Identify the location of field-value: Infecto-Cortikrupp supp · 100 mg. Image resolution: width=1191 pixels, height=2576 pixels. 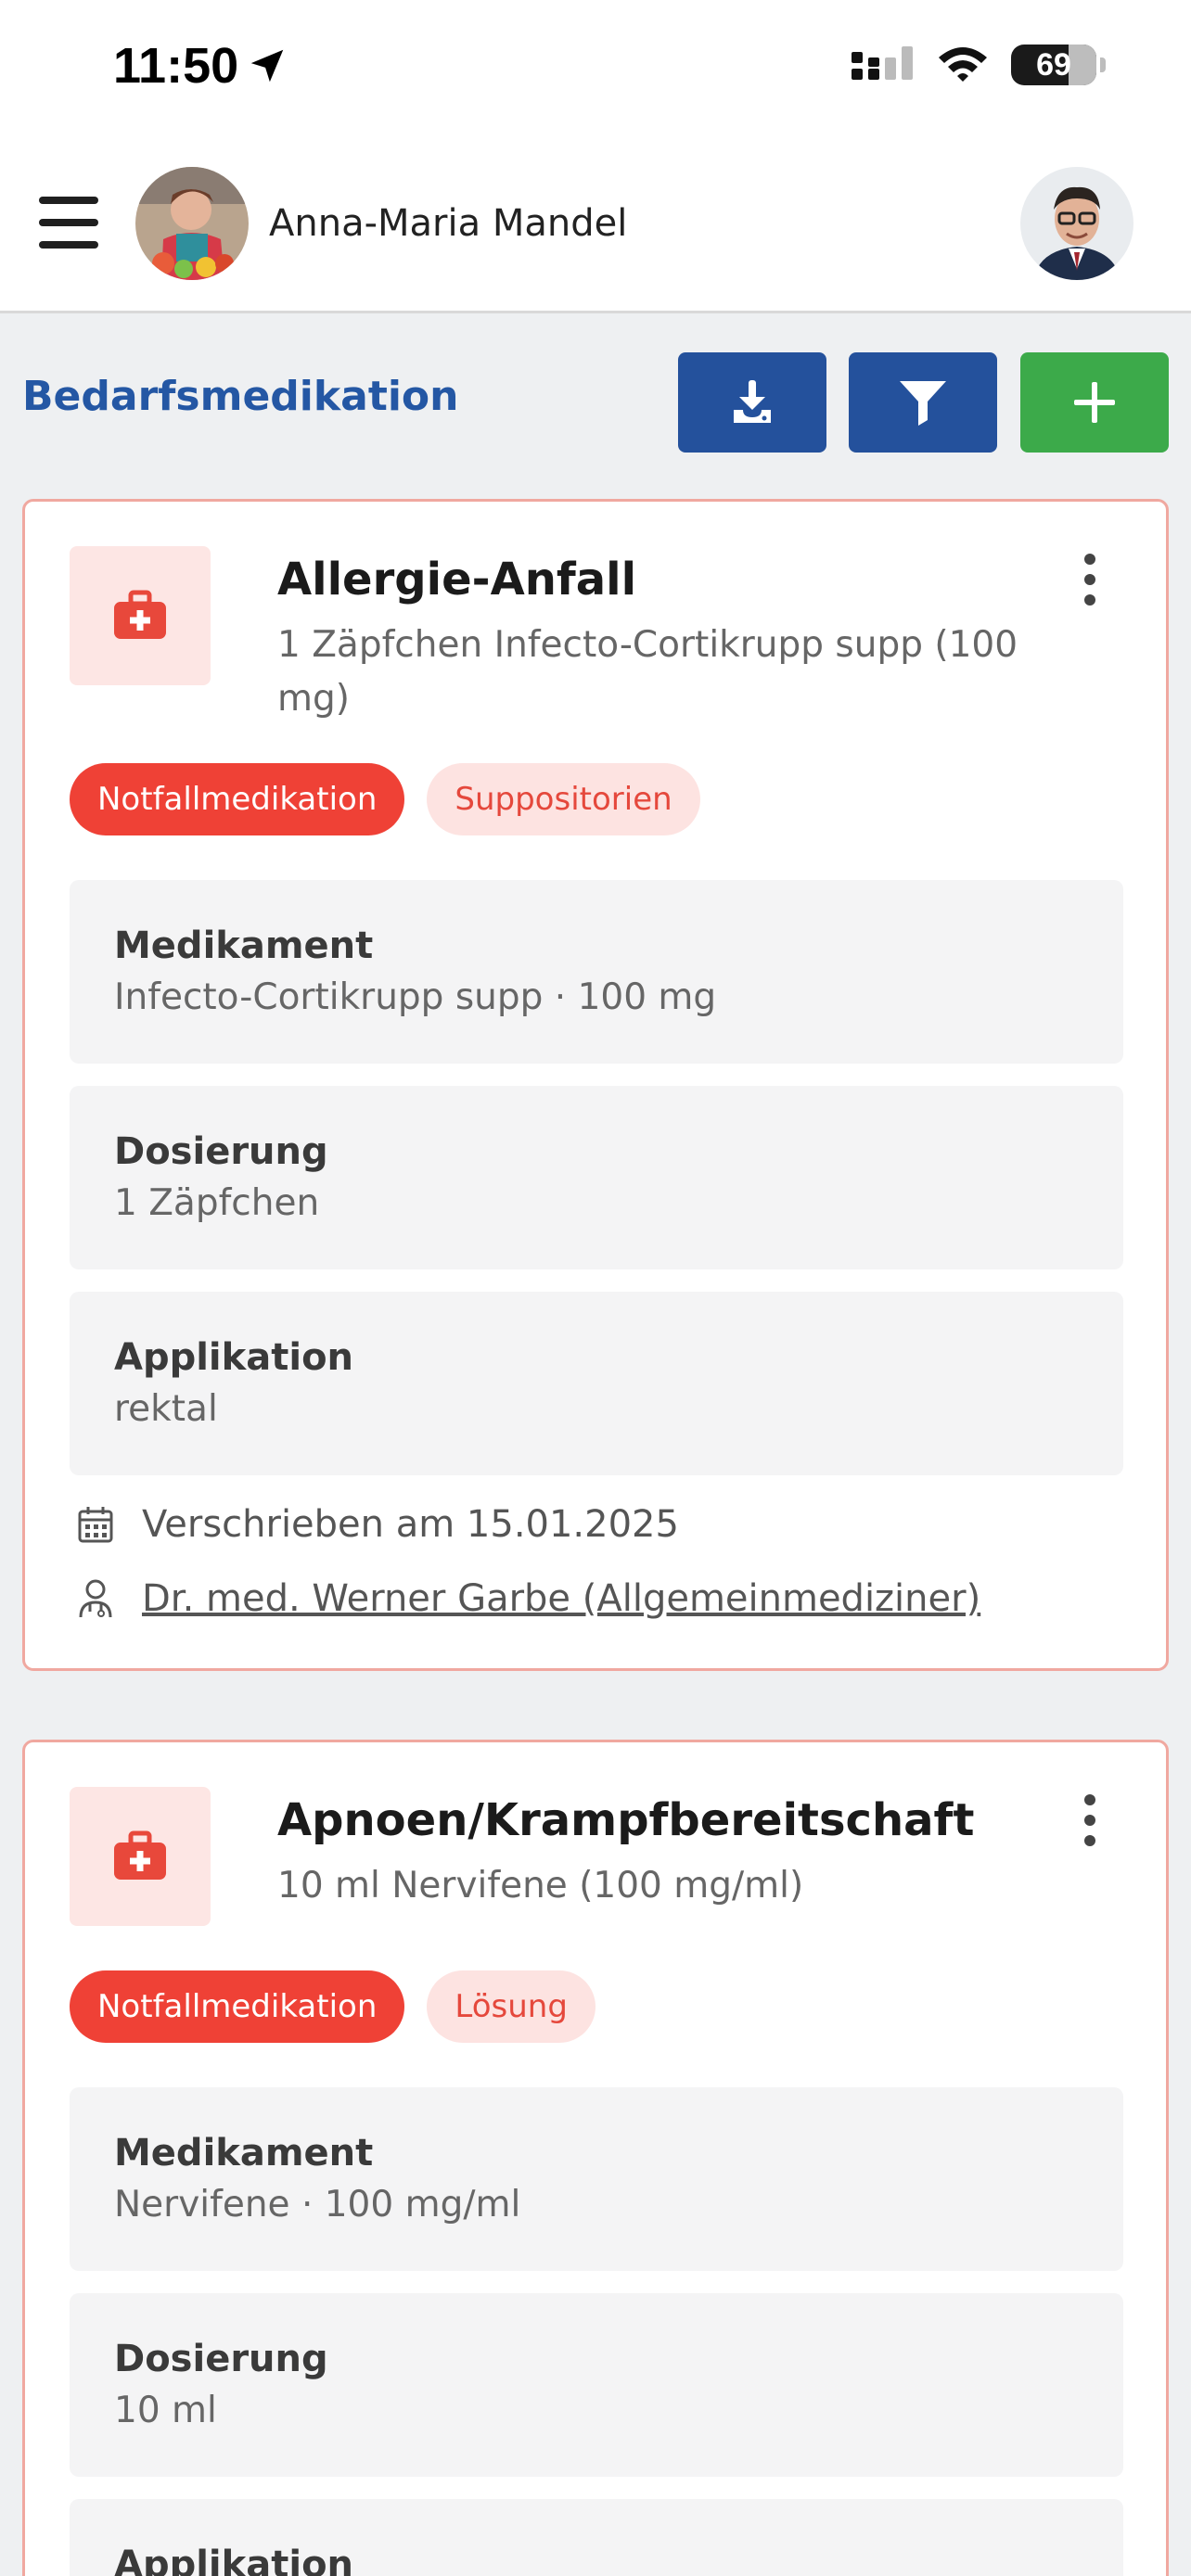
(415, 997).